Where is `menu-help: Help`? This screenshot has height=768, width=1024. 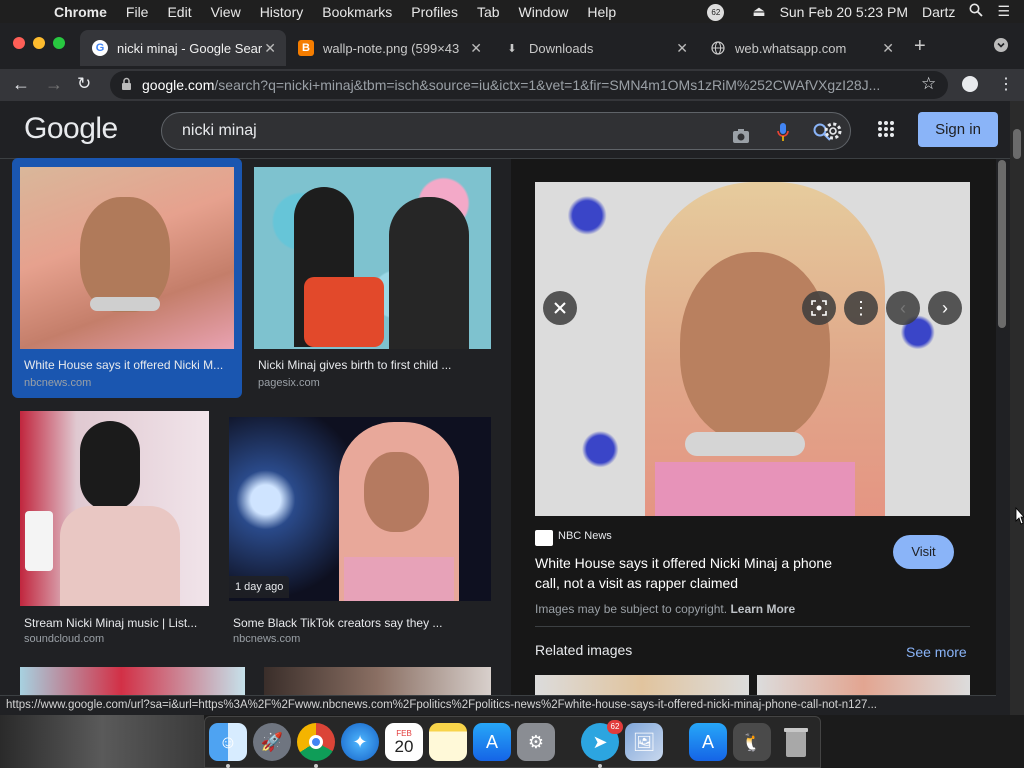 menu-help: Help is located at coordinates (601, 12).